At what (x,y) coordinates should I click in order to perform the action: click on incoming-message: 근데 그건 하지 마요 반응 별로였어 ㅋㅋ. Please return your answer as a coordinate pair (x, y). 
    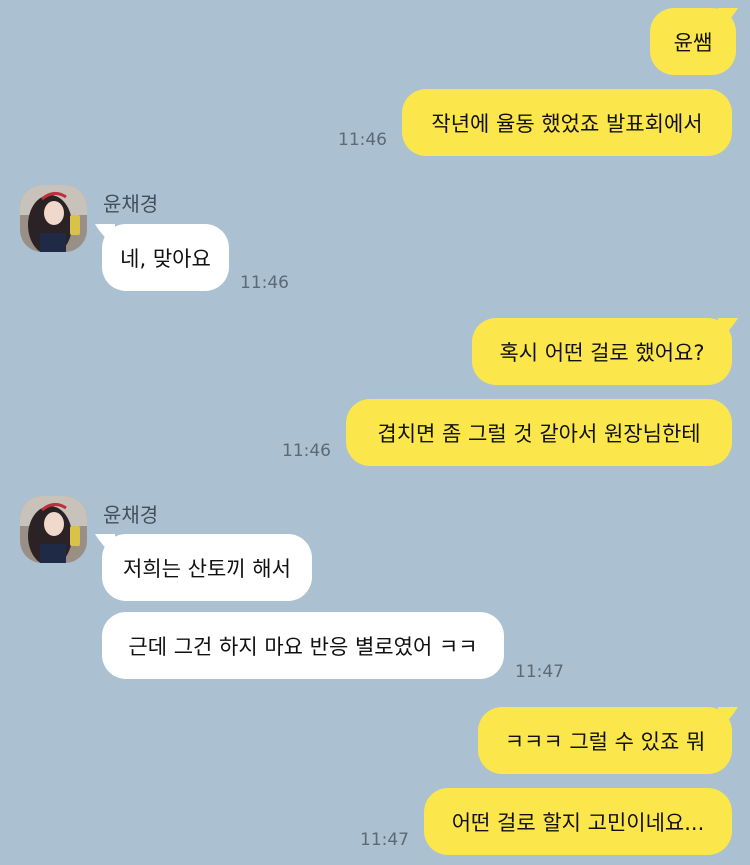
    Looking at the image, I should click on (303, 645).